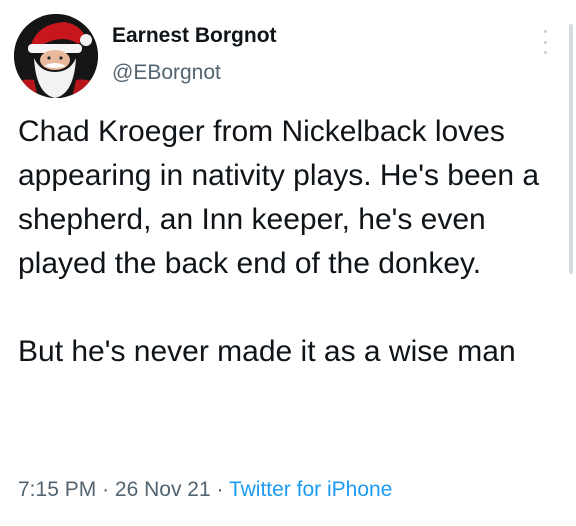  What do you see at coordinates (163, 489) in the screenshot?
I see `tweet-date: 26 Nov 21` at bounding box center [163, 489].